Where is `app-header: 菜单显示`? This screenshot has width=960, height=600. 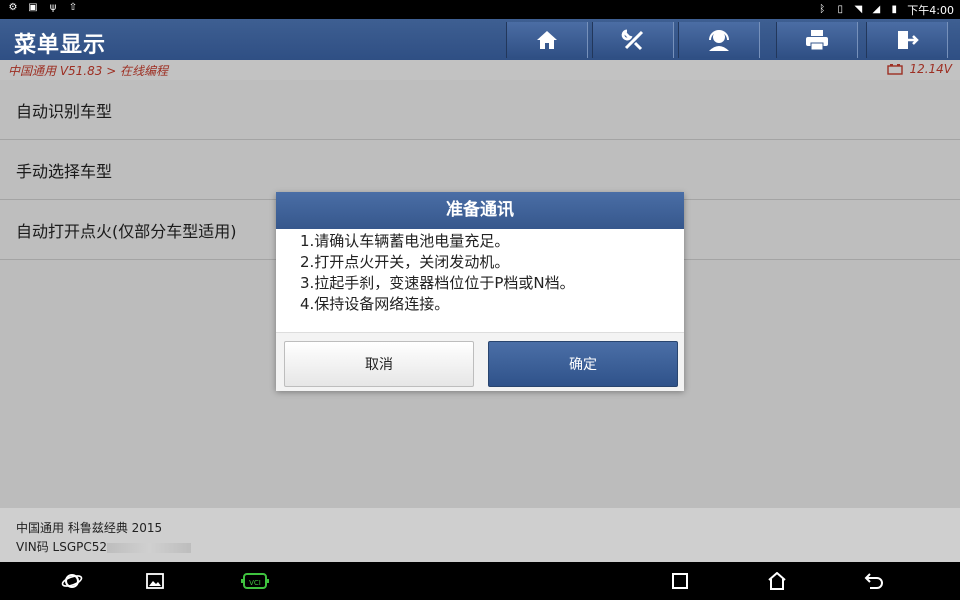
app-header: 菜单显示 is located at coordinates (480, 39).